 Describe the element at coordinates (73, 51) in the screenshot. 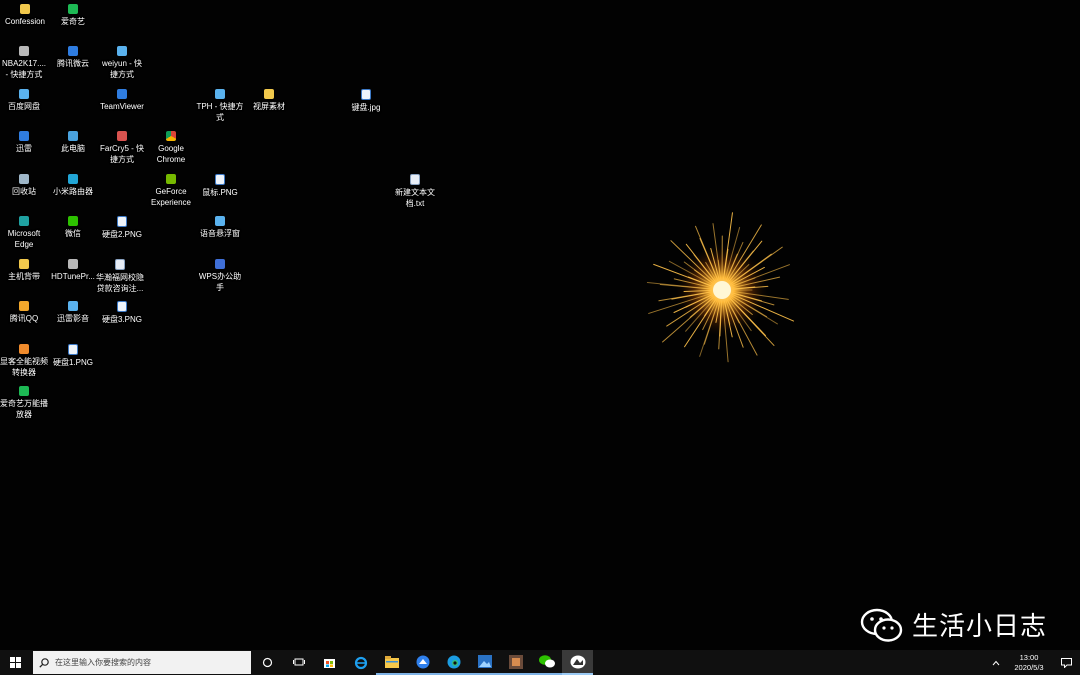

I see `weiyun-icon` at that location.